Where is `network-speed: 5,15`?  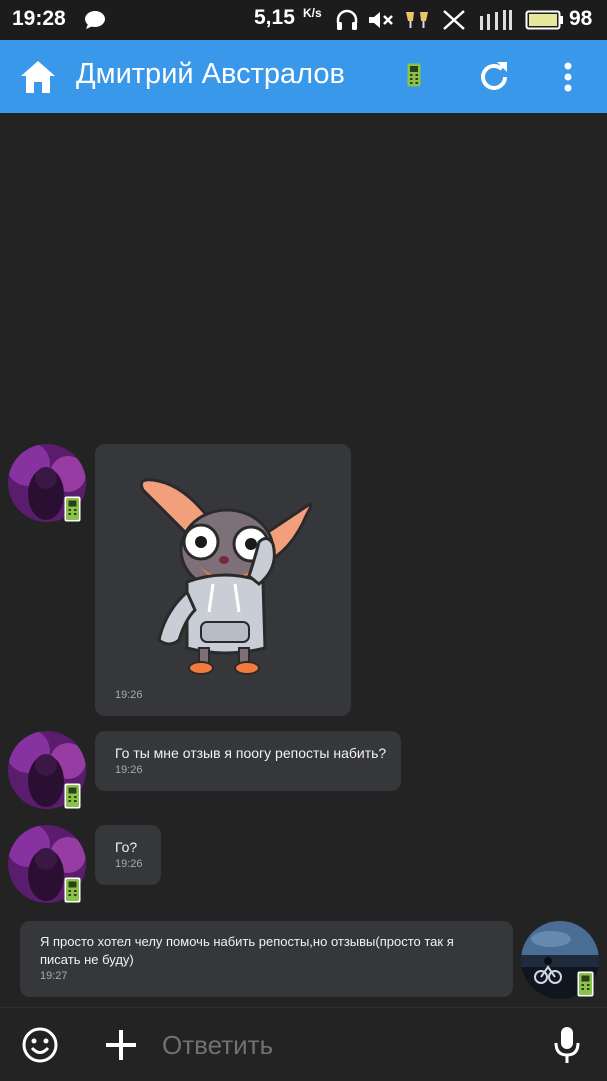 network-speed: 5,15 is located at coordinates (274, 17).